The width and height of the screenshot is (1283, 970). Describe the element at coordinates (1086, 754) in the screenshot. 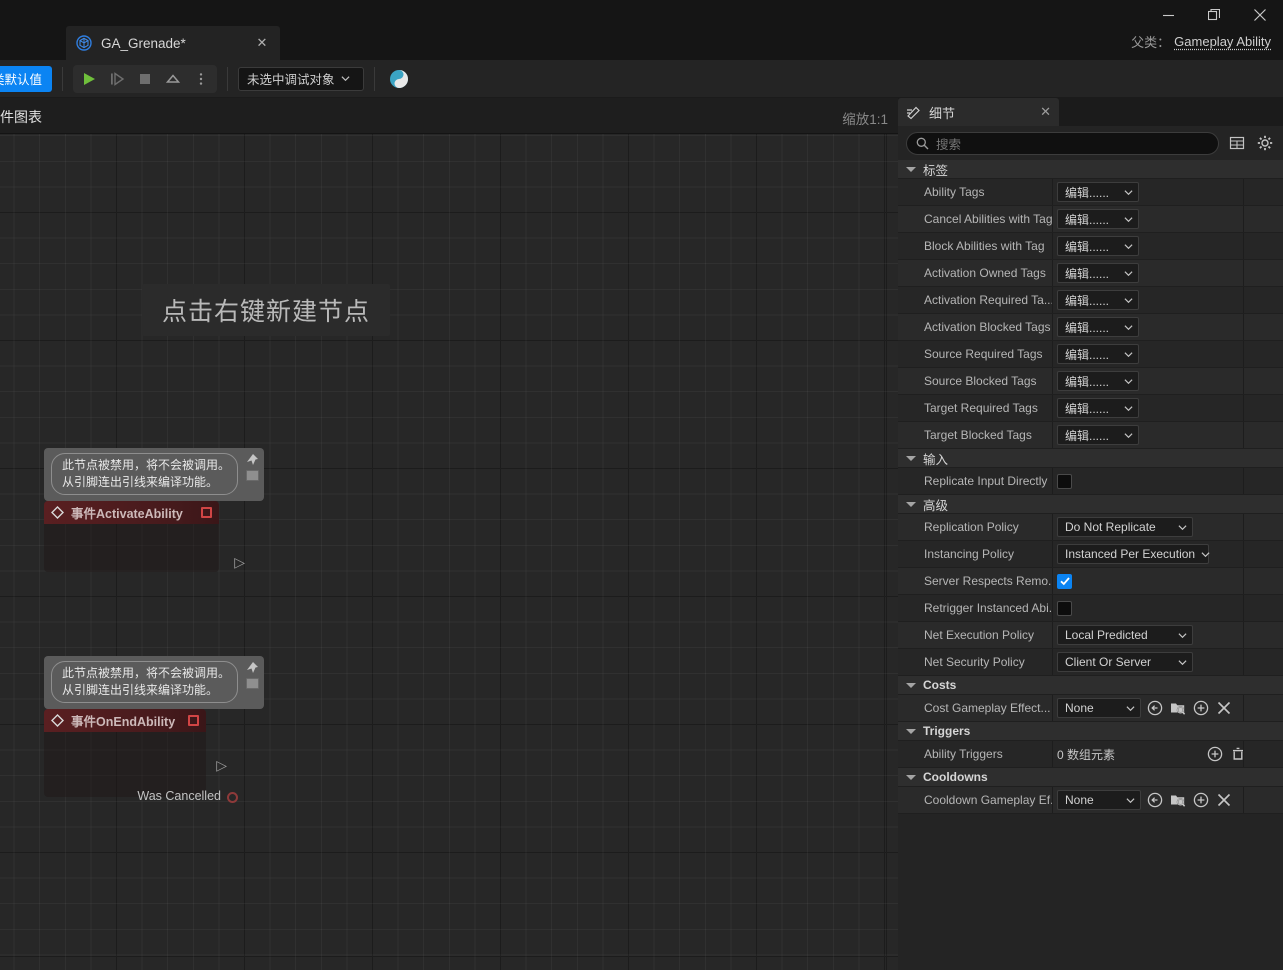

I see `array-element-count: 0 数组元素` at that location.